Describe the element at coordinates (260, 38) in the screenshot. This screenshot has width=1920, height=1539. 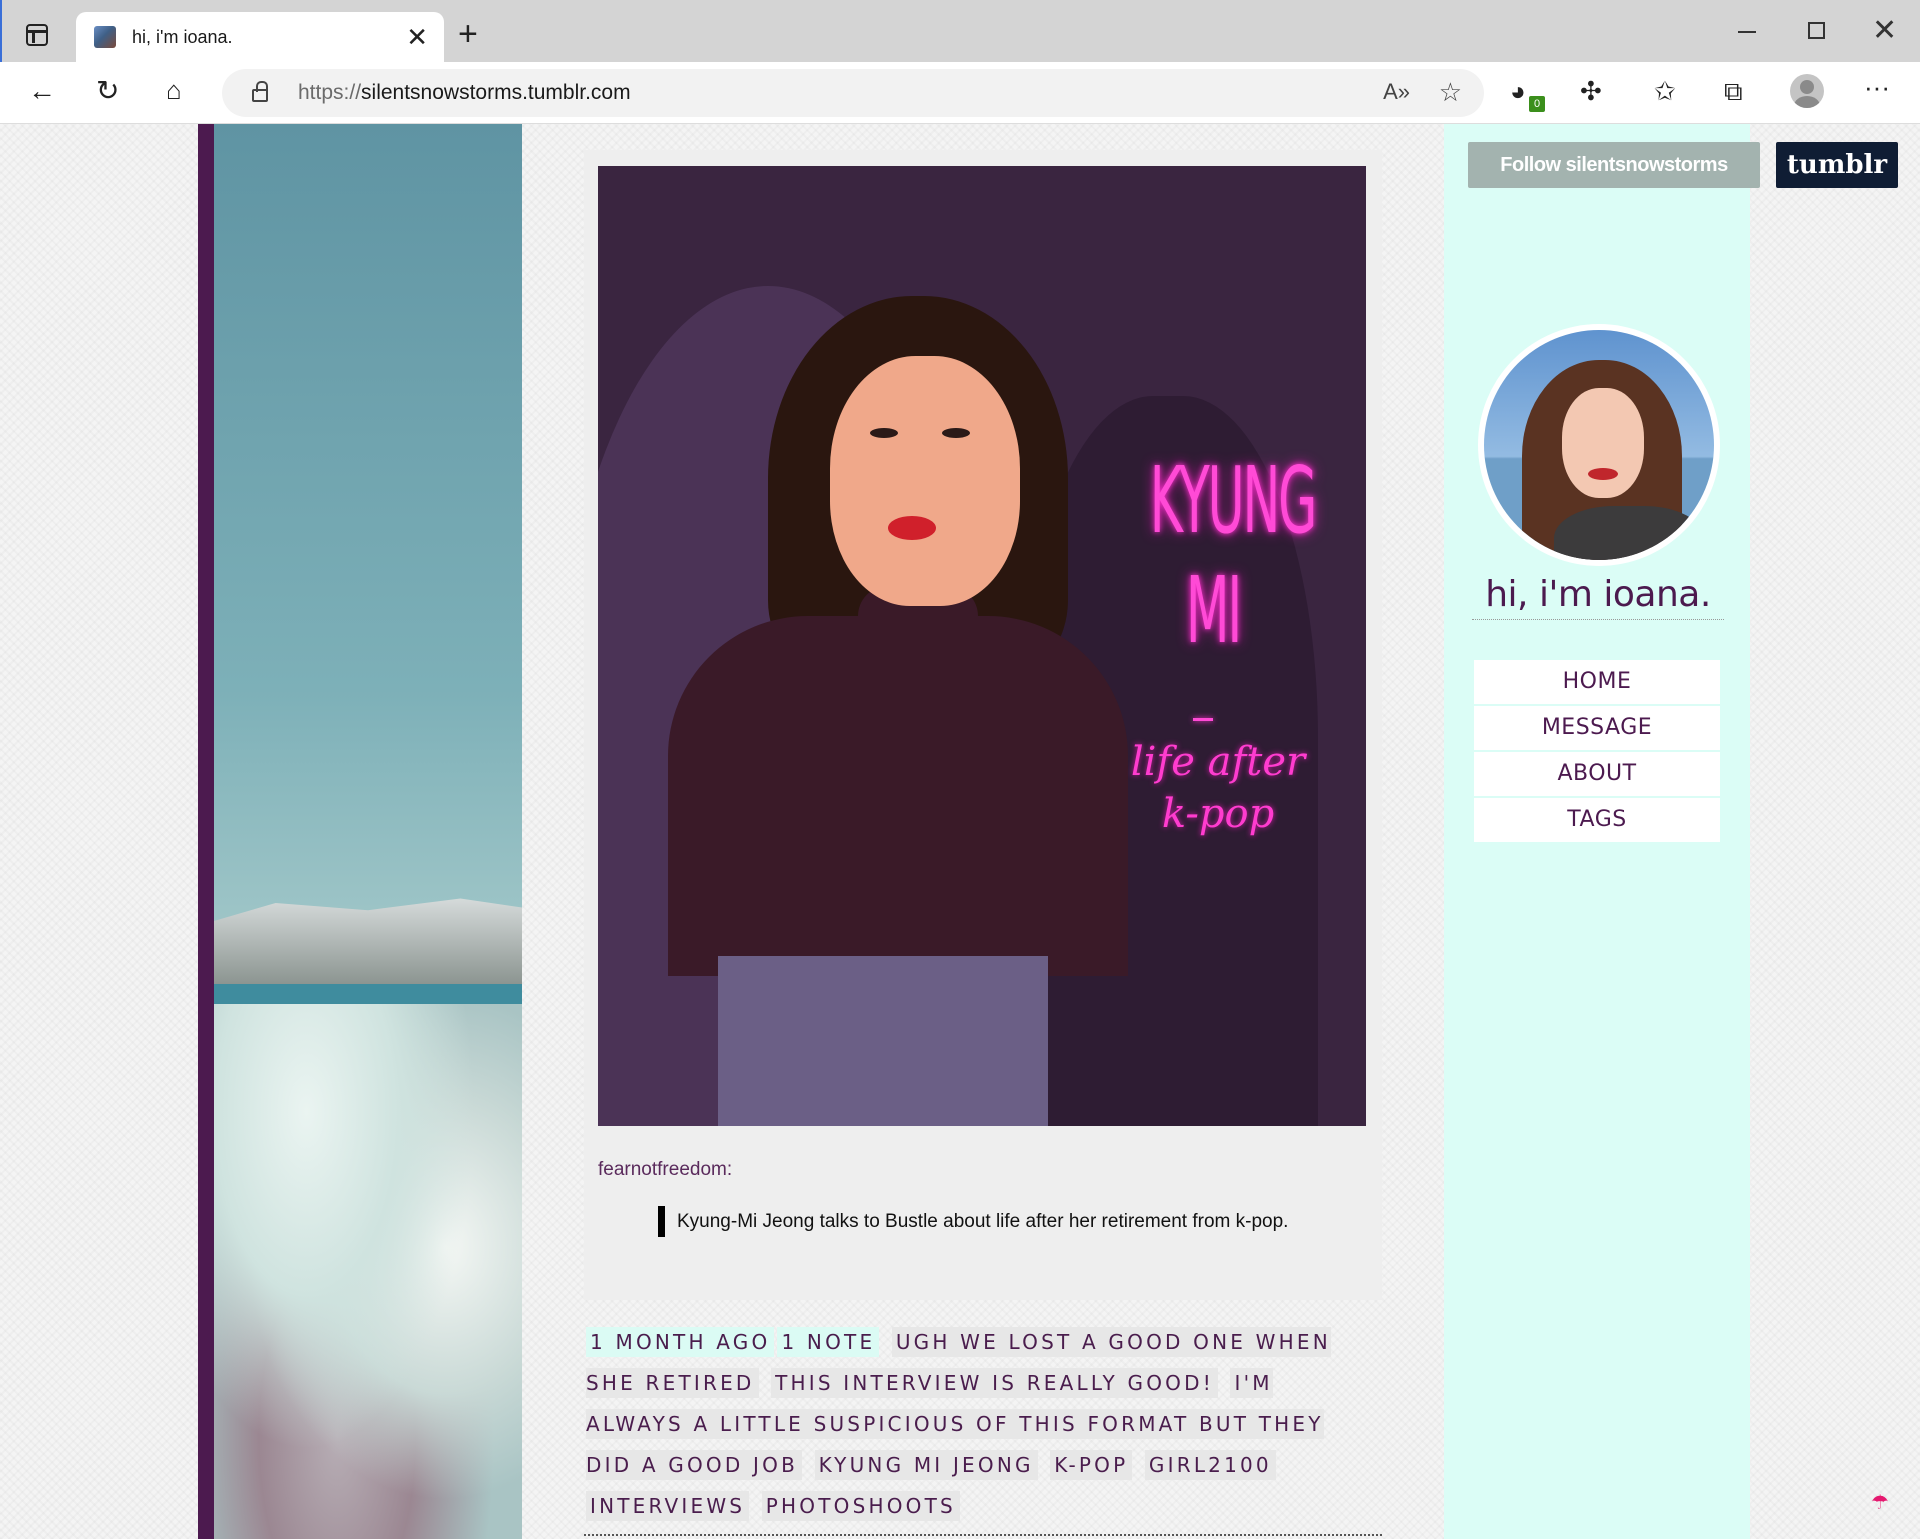
I see `active-tab: hi, i'm ioana. ✕` at that location.